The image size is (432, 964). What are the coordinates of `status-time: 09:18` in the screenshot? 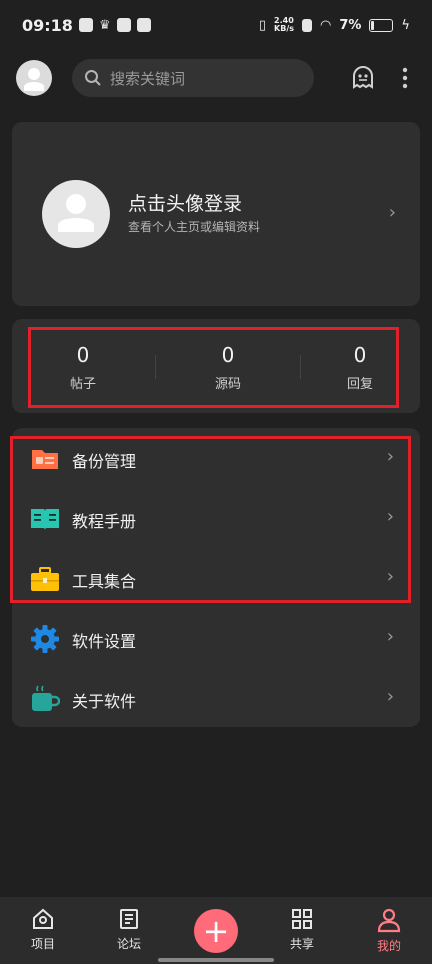 It's located at (47, 25).